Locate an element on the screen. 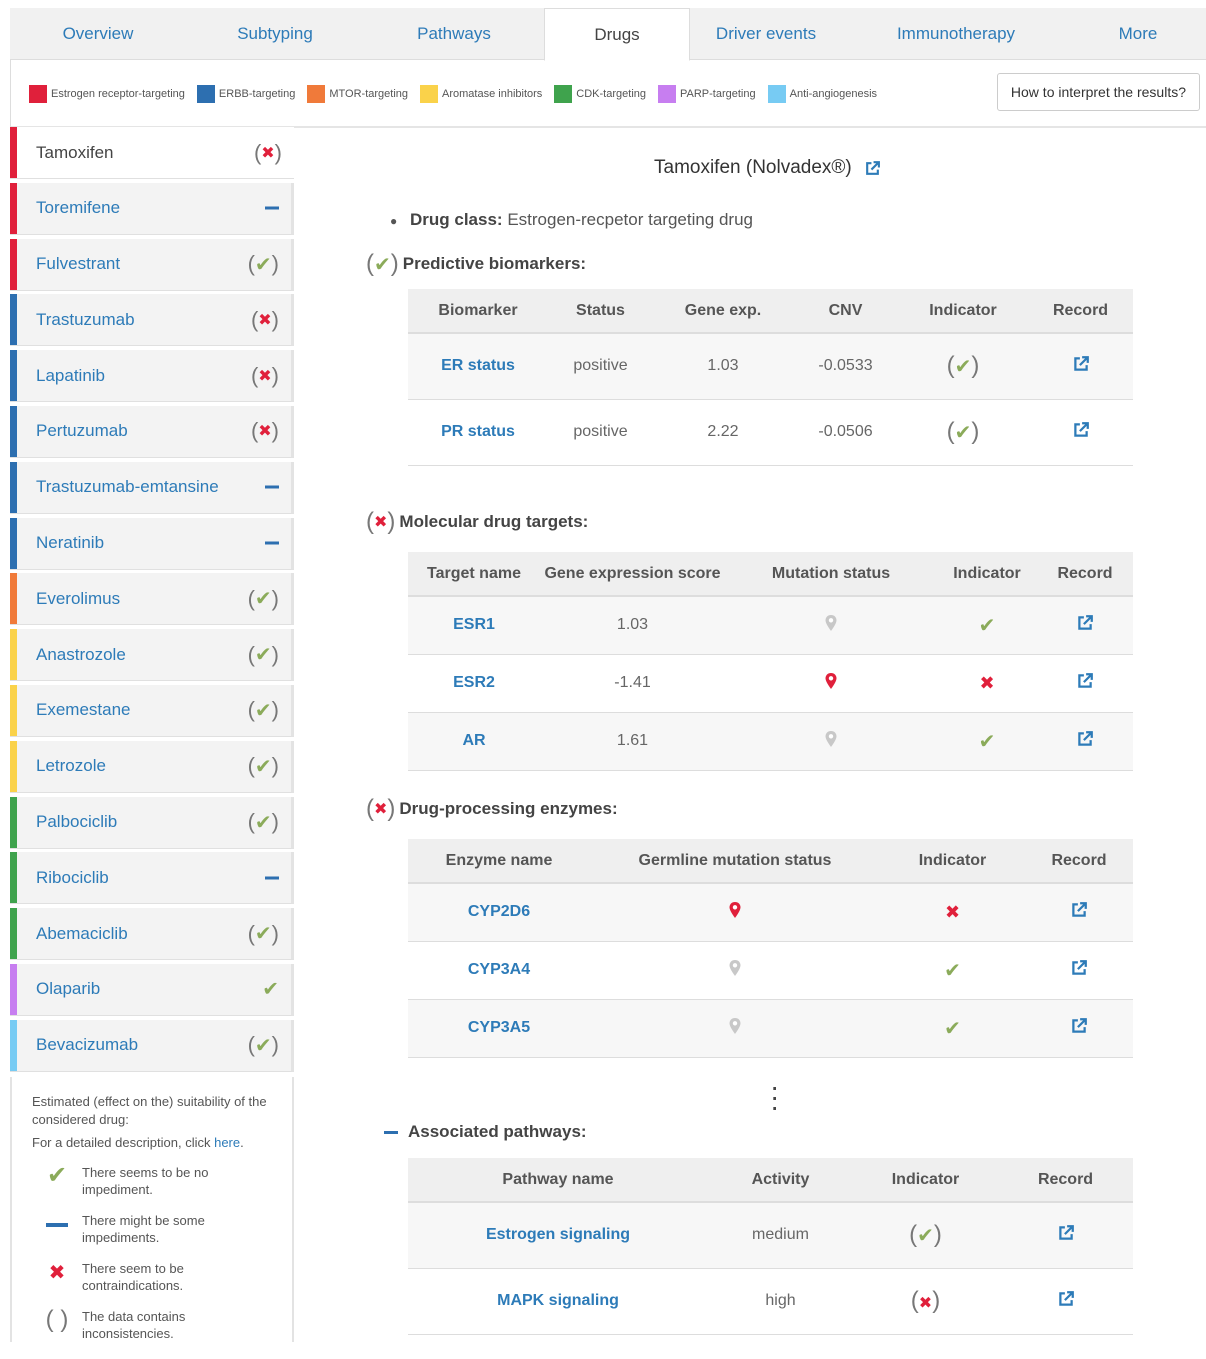 This screenshot has width=1206, height=1359. drug-item-palbociclib: Palbociclib (✔) is located at coordinates (152, 822).